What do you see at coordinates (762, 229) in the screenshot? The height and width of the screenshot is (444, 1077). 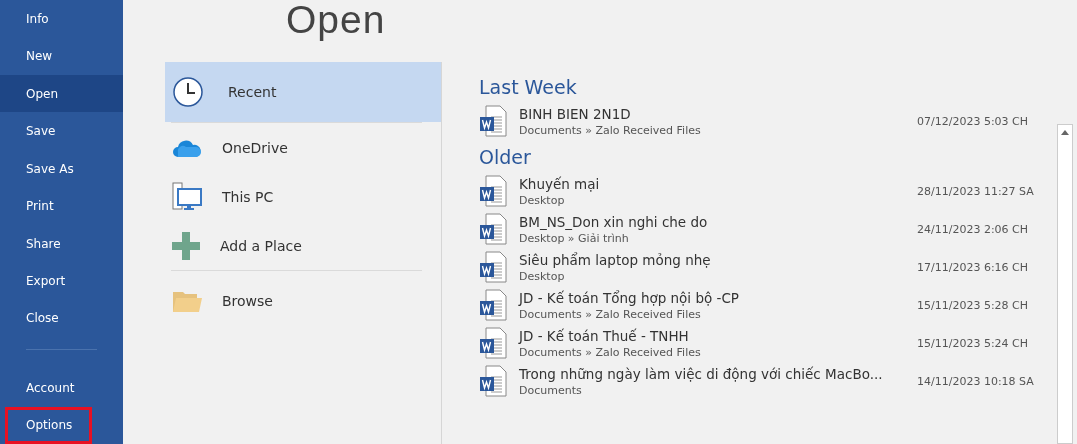 I see `recent-file: BM_NS_Don xin nghi che do Desktop » Giải trình 24/11/2023 2:06 CH` at bounding box center [762, 229].